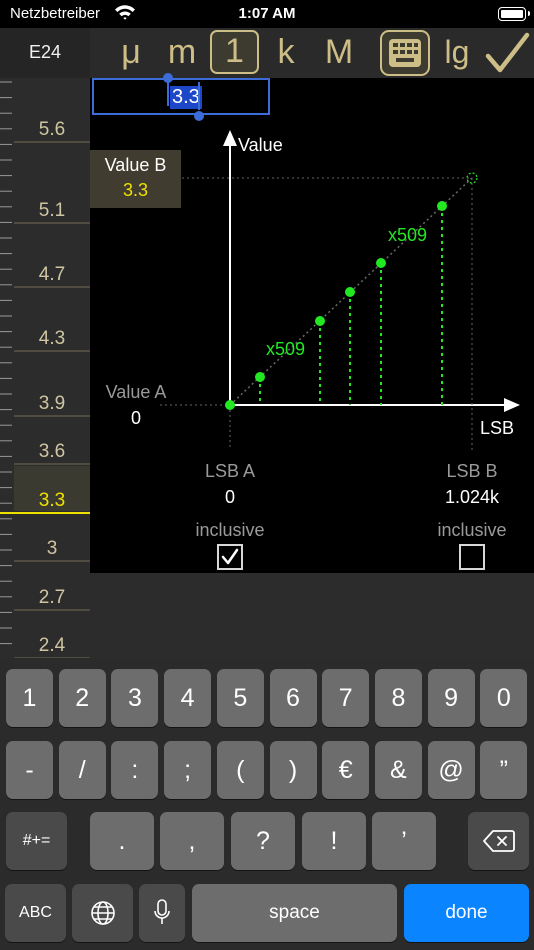 The width and height of the screenshot is (534, 950). Describe the element at coordinates (514, 14) in the screenshot. I see `battery-icon` at that location.